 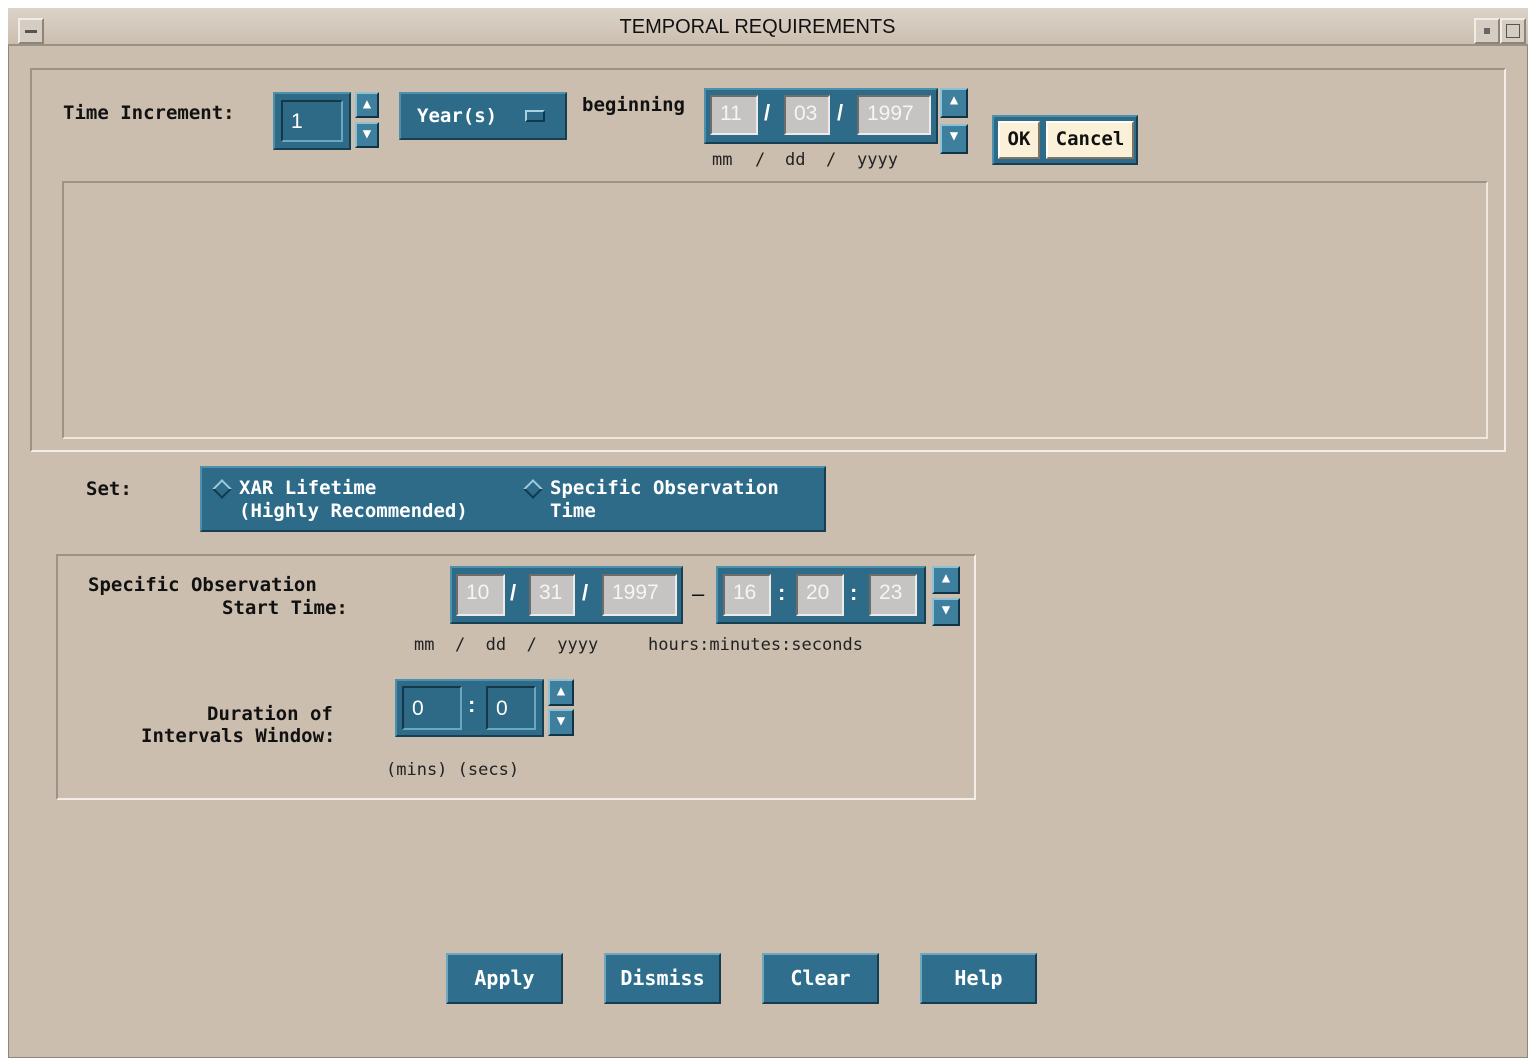 I want to click on duration-secs-input: 0, so click(x=511, y=708).